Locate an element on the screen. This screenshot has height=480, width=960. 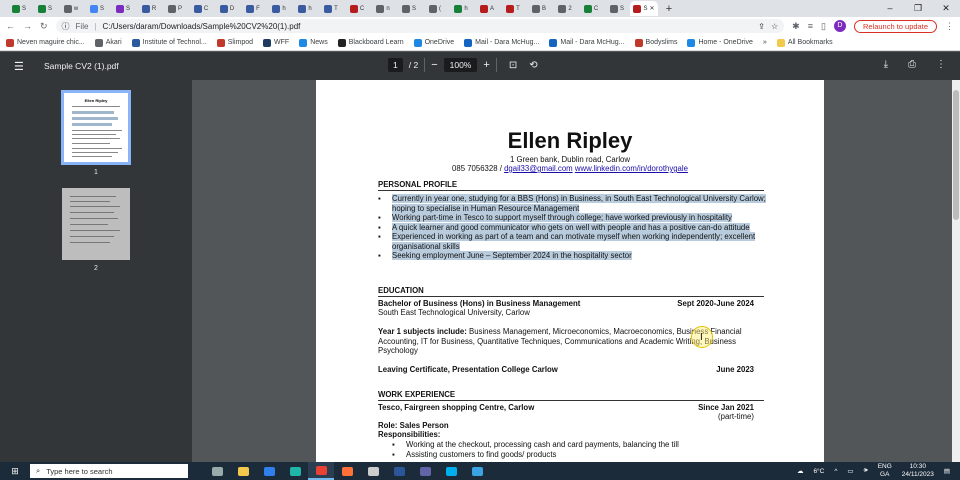
clock: 10:30 24/11/2023 is located at coordinates (918, 471).